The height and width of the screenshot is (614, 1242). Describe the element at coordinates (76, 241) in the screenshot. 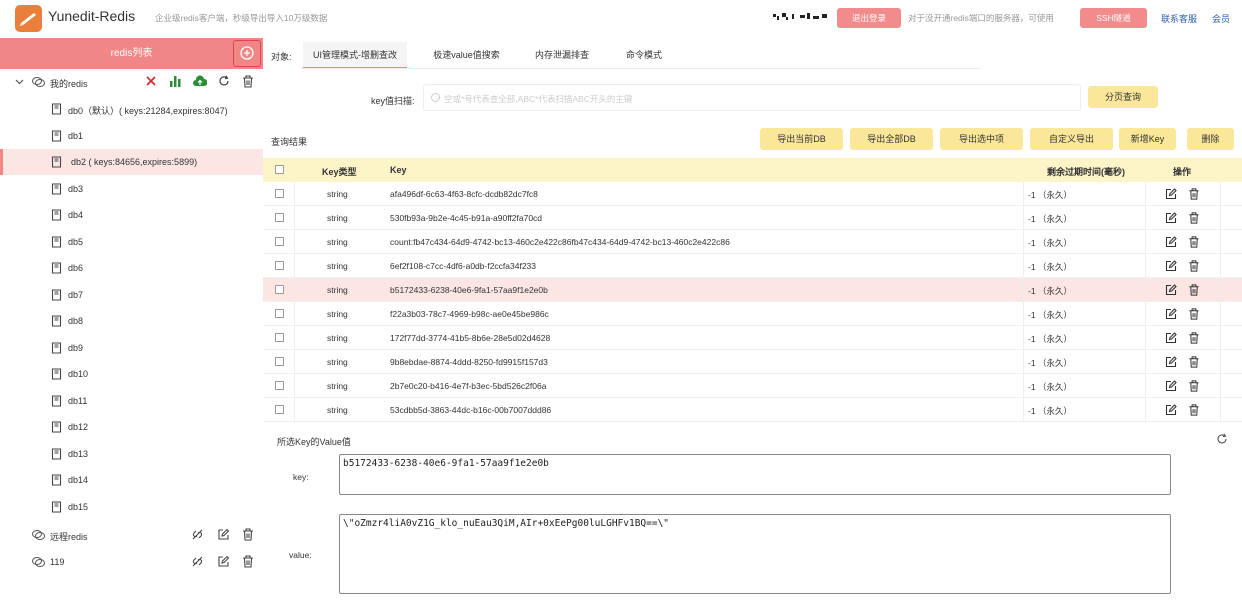

I see `db-label: db5` at that location.